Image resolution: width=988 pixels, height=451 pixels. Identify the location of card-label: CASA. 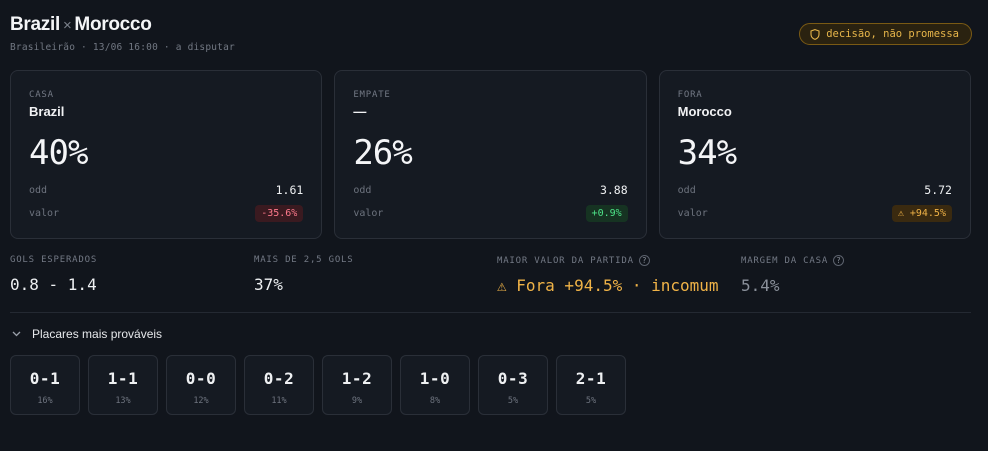
(41, 95).